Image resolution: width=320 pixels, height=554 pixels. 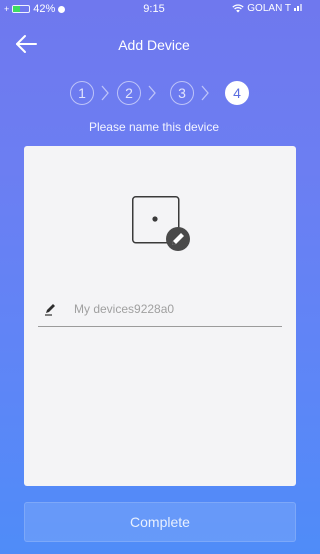 What do you see at coordinates (237, 93) in the screenshot?
I see `step-4: 4` at bounding box center [237, 93].